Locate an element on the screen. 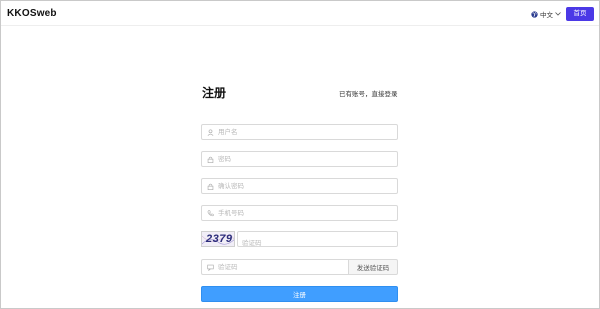  username-input is located at coordinates (301, 132).